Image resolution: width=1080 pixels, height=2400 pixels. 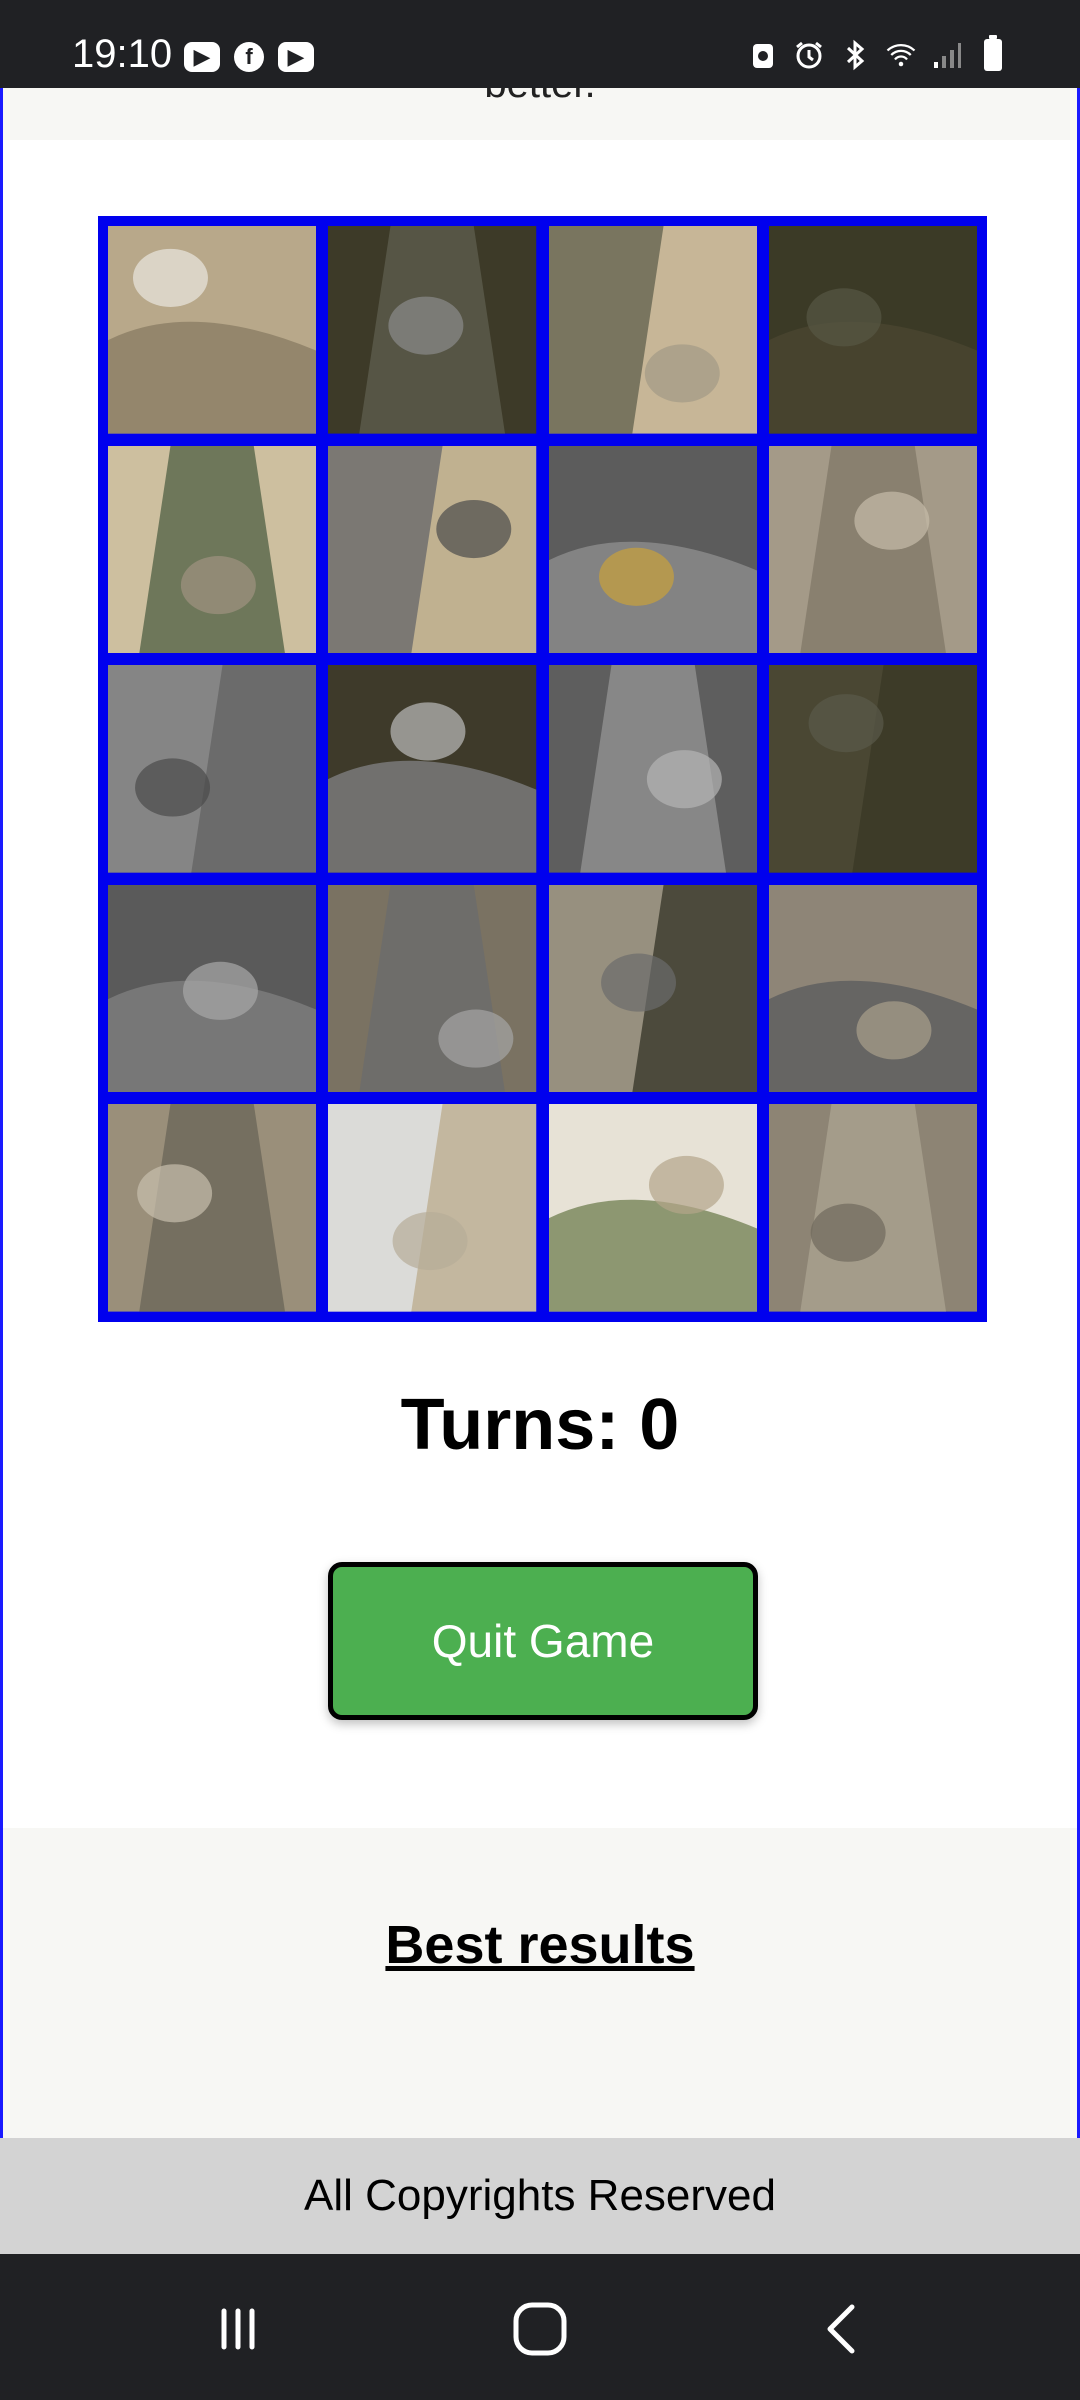 What do you see at coordinates (855, 55) in the screenshot?
I see `bluetooth-icon` at bounding box center [855, 55].